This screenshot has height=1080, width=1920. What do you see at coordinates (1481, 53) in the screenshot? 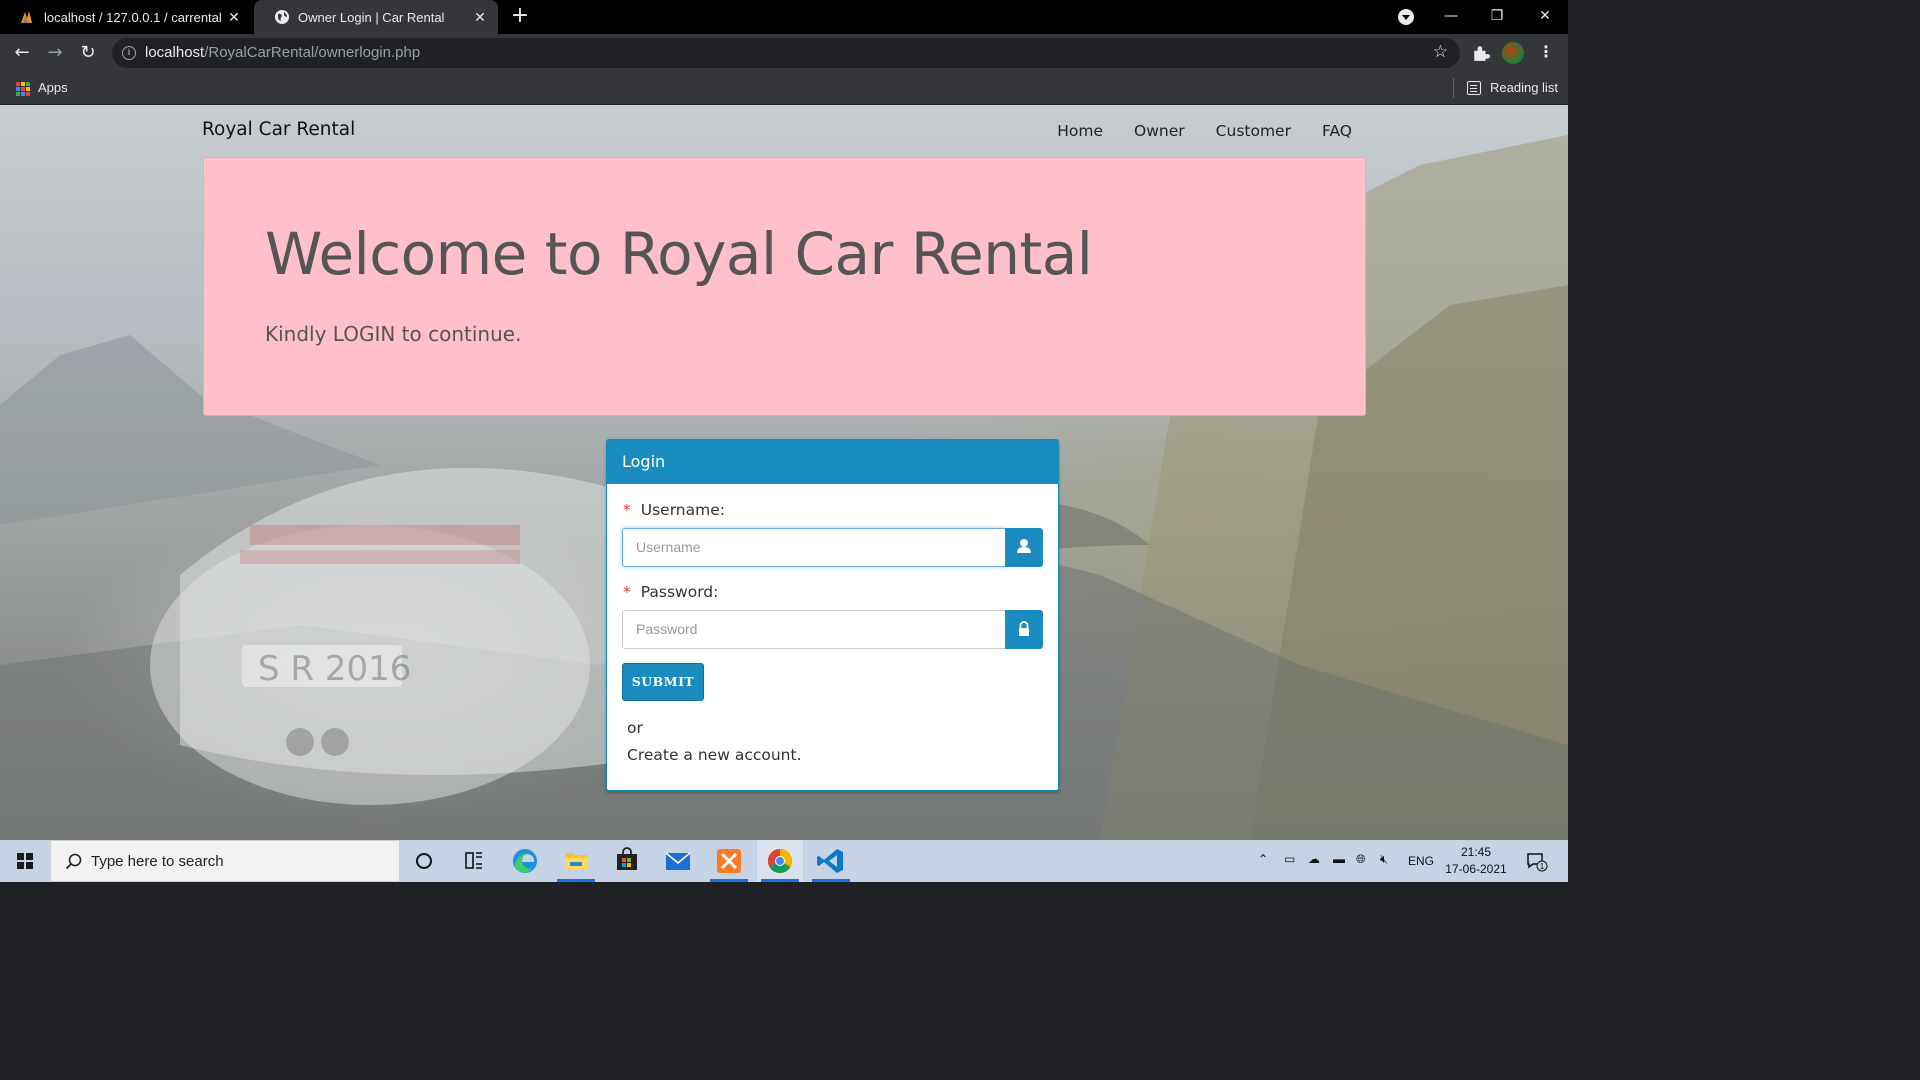
I see `extensions-puzzle-icon` at bounding box center [1481, 53].